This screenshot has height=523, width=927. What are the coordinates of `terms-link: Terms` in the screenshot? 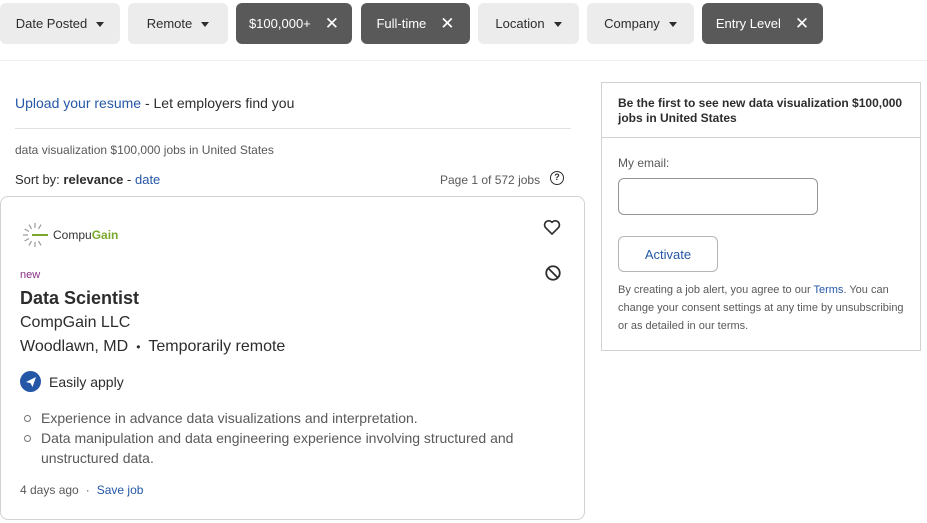 It's located at (828, 290).